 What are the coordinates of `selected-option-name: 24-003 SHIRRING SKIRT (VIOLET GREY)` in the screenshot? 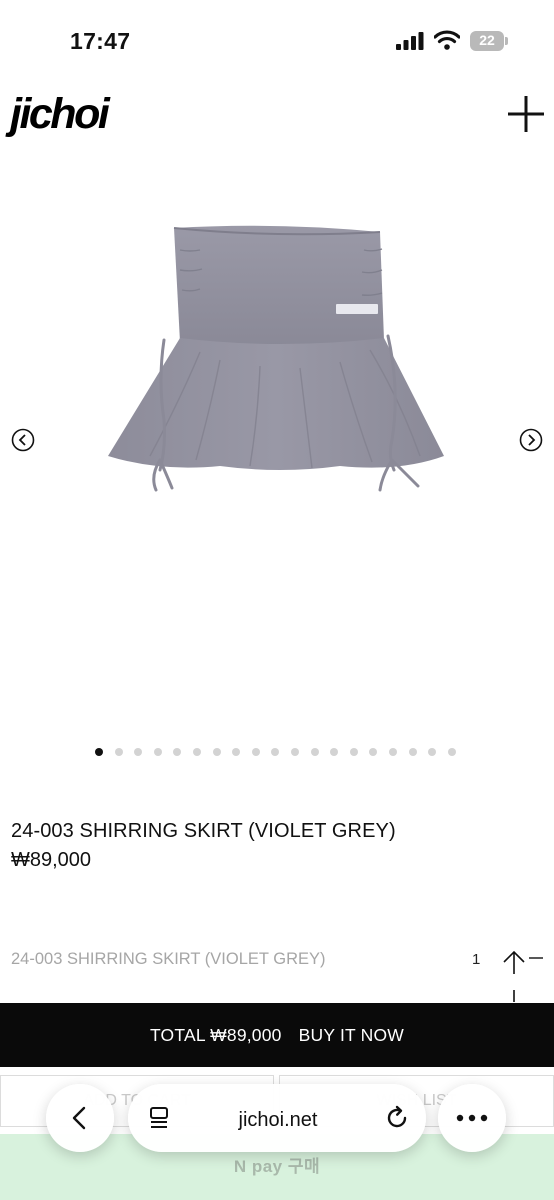 It's located at (168, 959).